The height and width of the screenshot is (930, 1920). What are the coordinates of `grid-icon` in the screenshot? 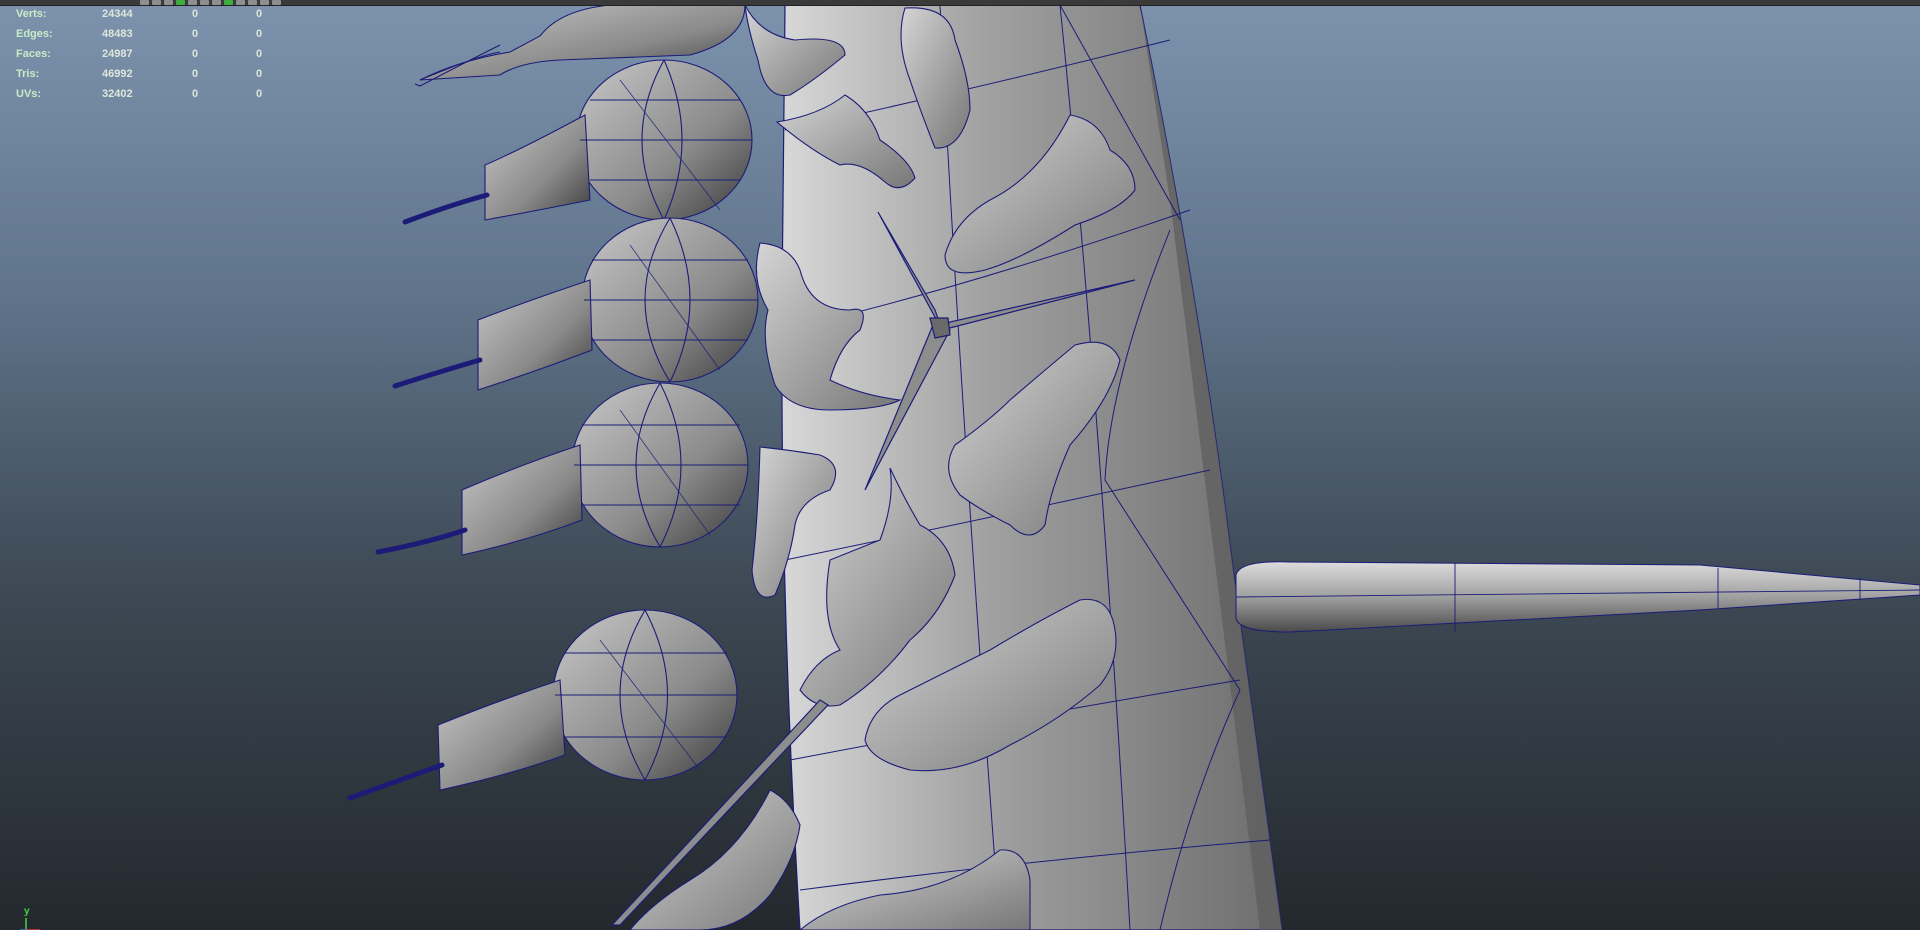 It's located at (192, 2).